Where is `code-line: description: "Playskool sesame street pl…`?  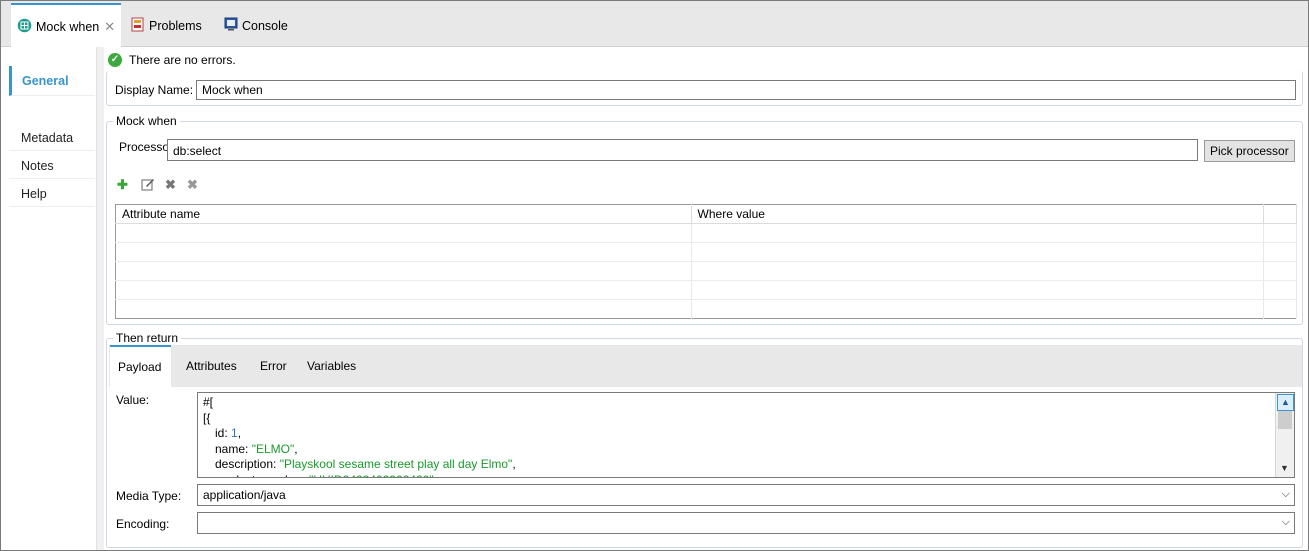 code-line: description: "Playskool sesame street pl… is located at coordinates (359, 465).